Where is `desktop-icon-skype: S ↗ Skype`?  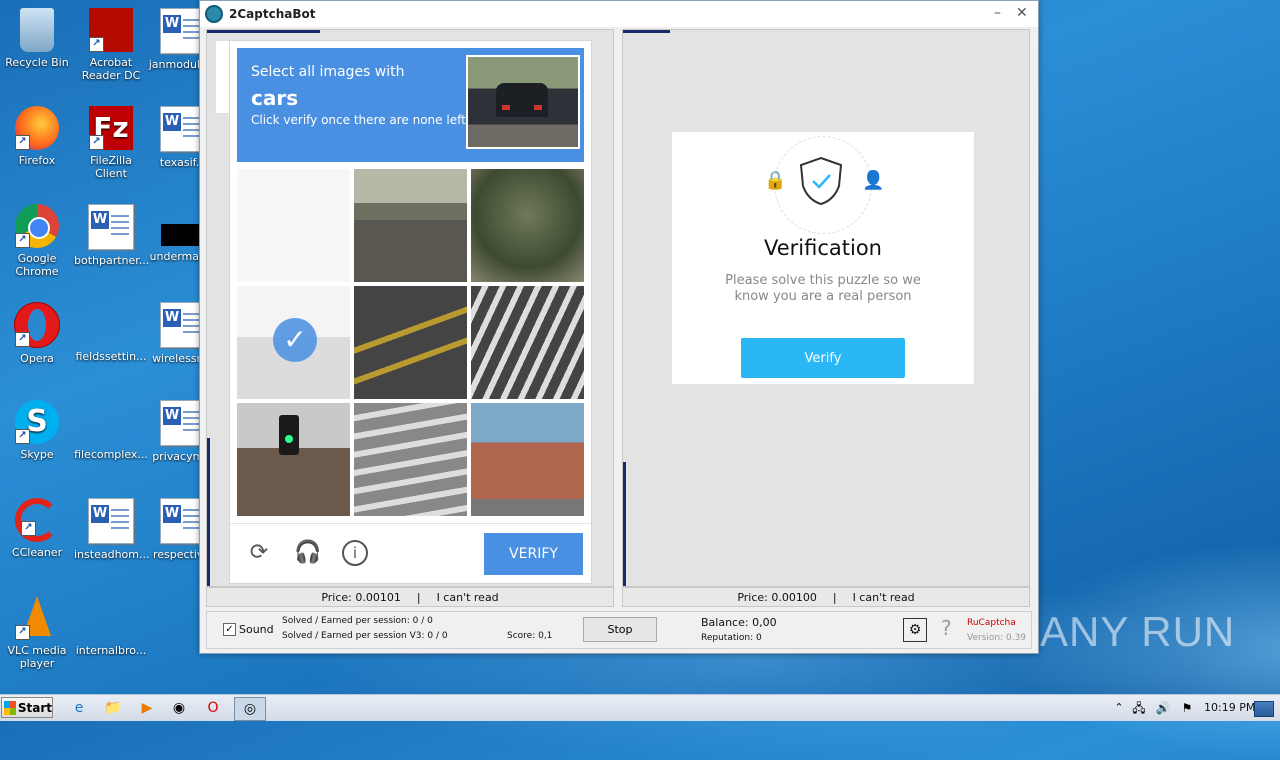 desktop-icon-skype: S ↗ Skype is located at coordinates (37, 430).